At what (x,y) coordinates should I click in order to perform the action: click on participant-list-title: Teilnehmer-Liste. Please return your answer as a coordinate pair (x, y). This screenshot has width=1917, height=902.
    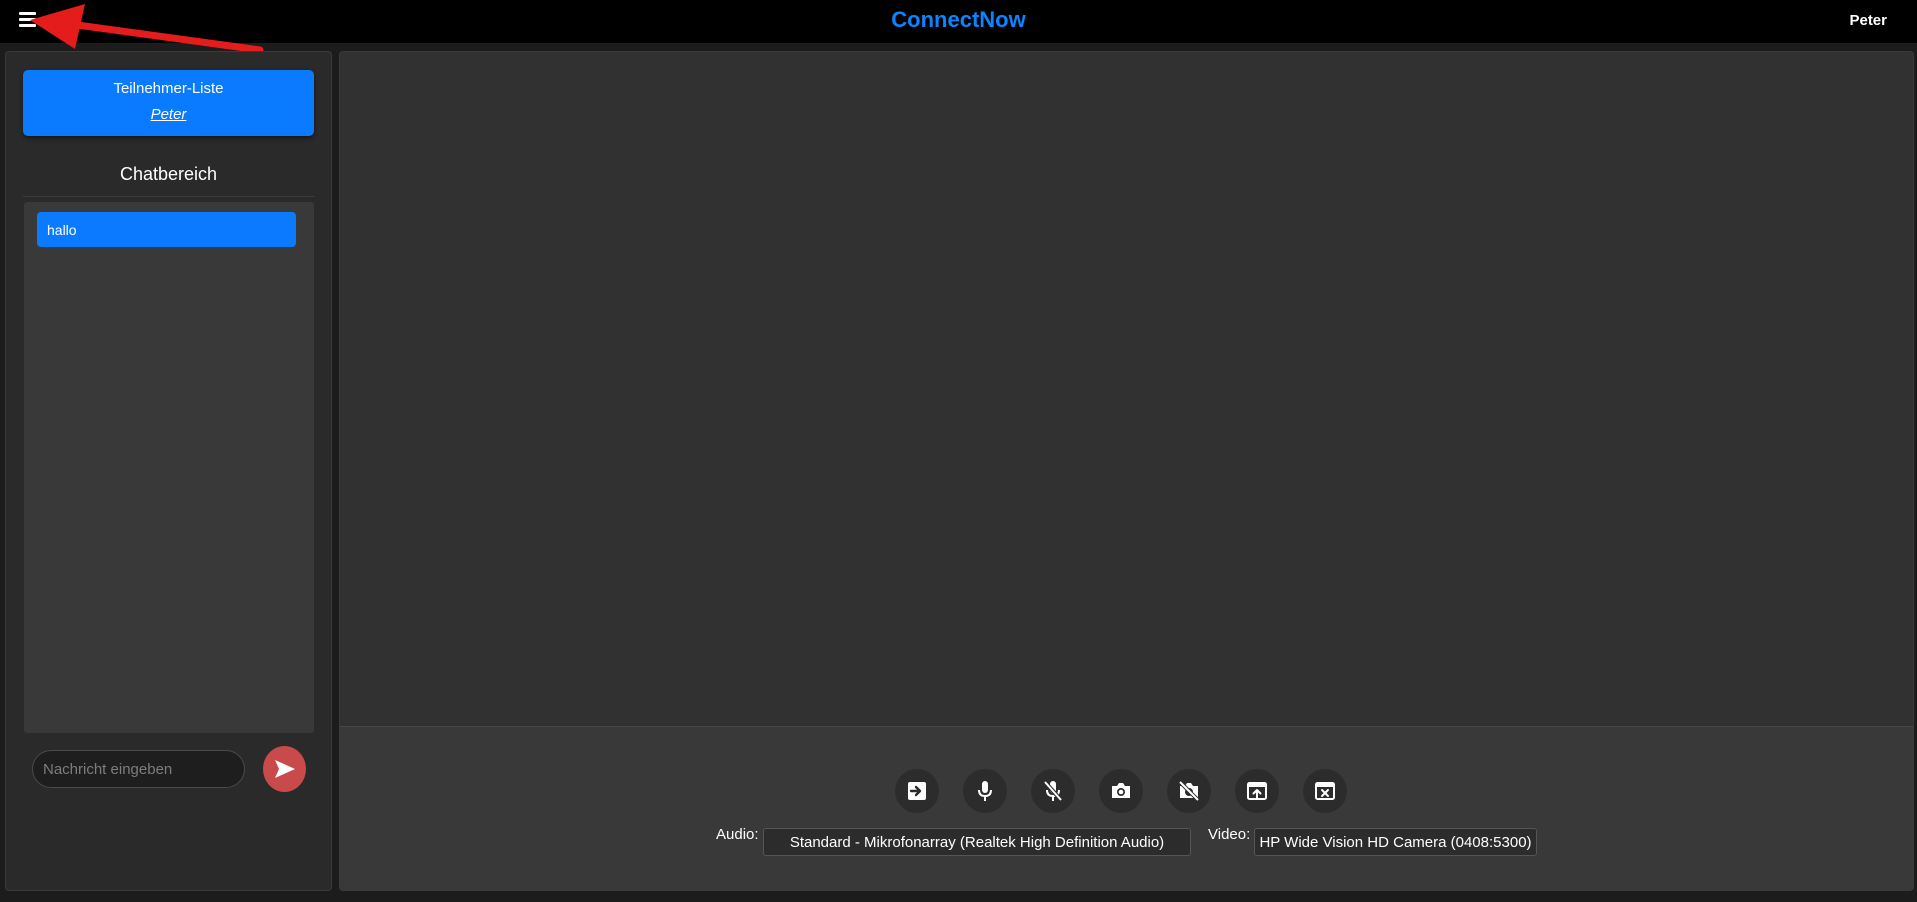
    Looking at the image, I should click on (168, 88).